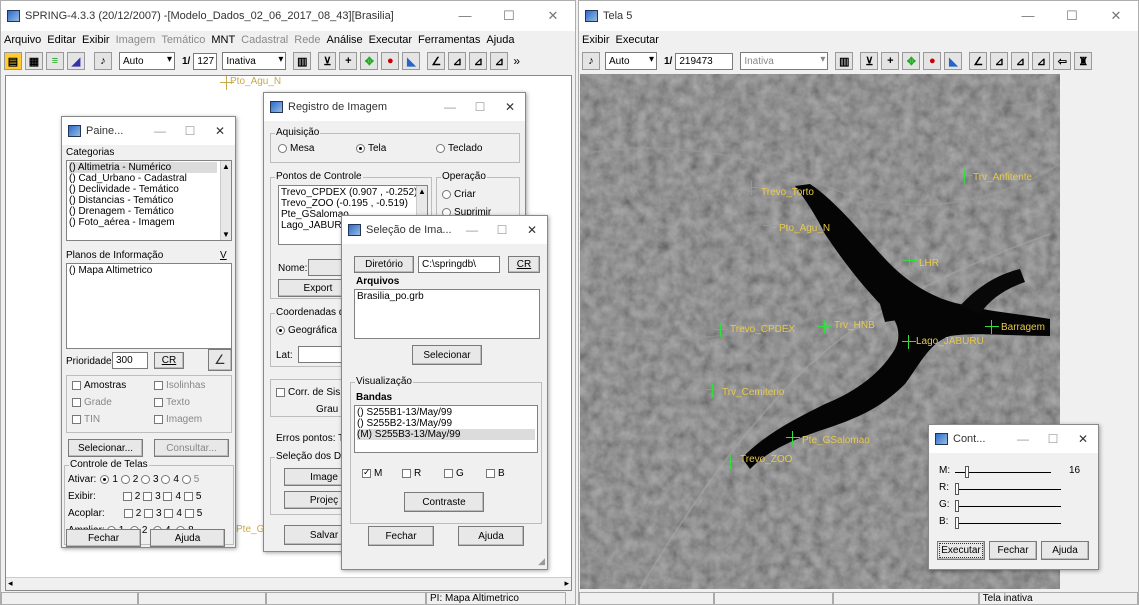  What do you see at coordinates (459, 194) in the screenshot?
I see `criar-radio: Criar` at bounding box center [459, 194].